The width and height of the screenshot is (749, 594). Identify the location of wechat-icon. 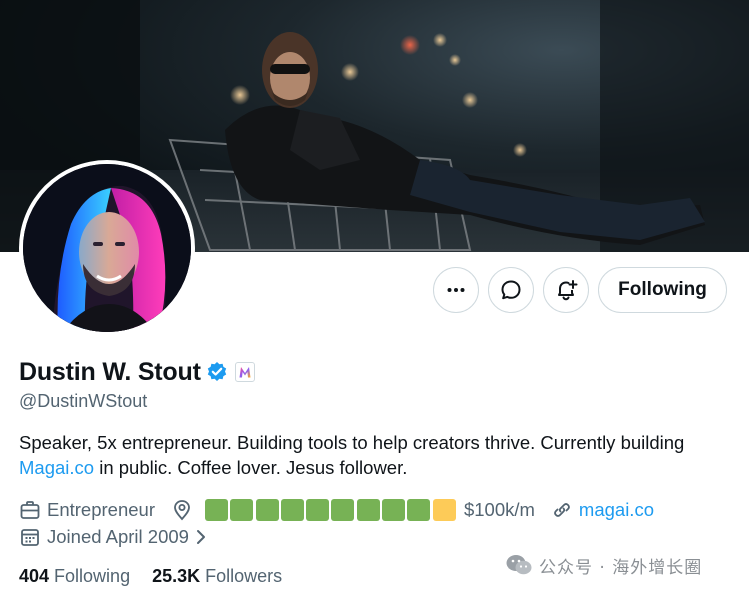
(519, 565).